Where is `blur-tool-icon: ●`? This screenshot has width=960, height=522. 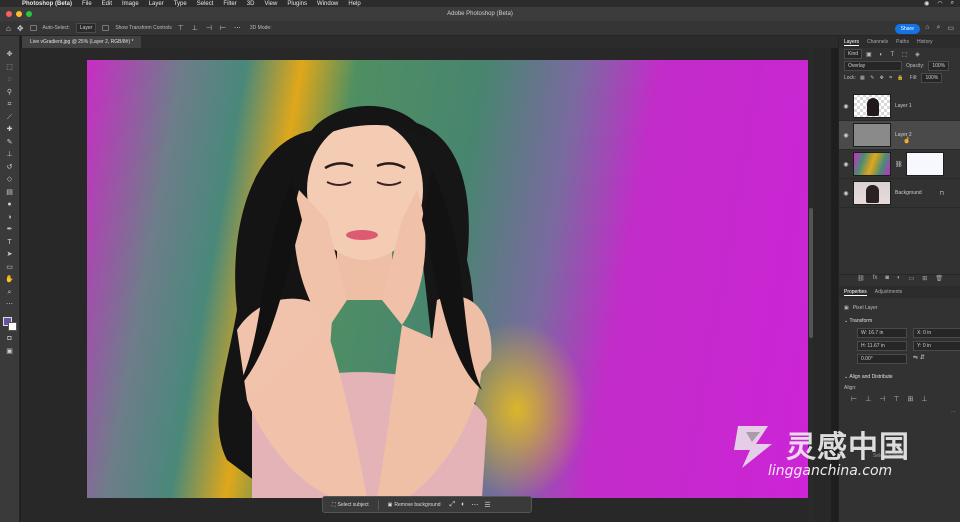
blur-tool-icon: ● is located at coordinates (10, 204).